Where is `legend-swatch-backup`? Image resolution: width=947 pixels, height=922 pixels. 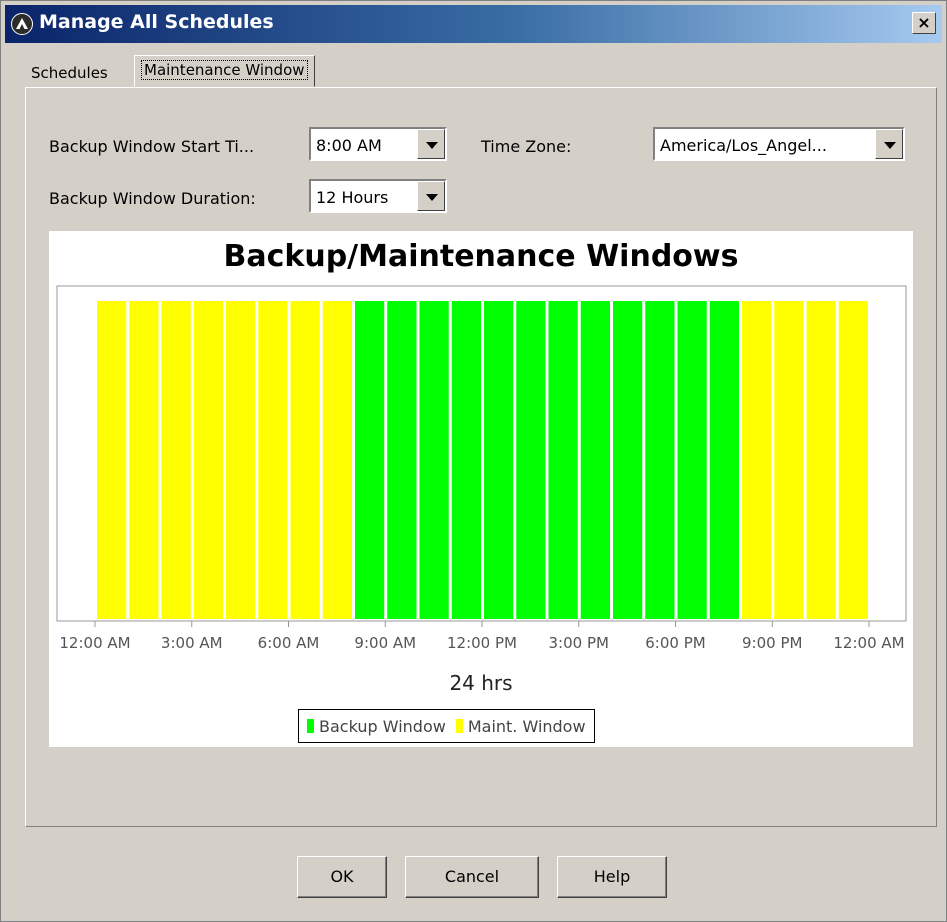 legend-swatch-backup is located at coordinates (310, 726).